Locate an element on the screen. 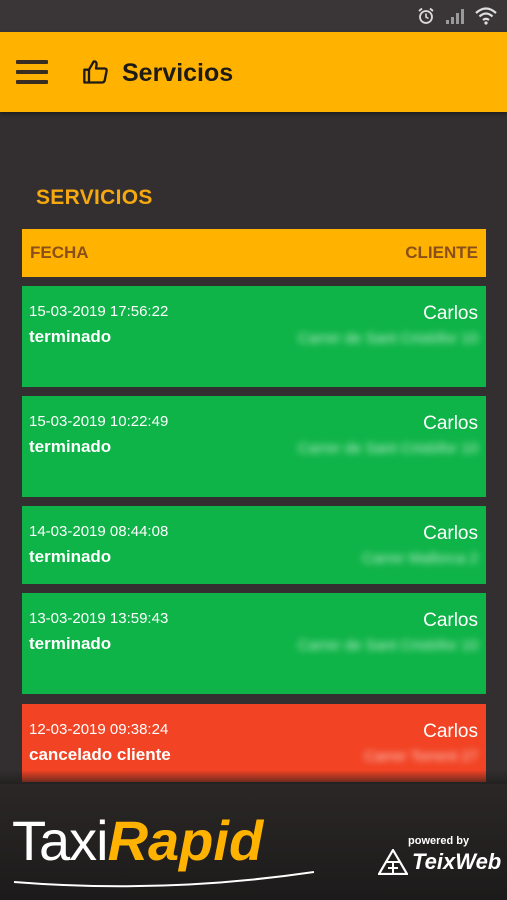 Image resolution: width=507 pixels, height=900 pixels. column-header-date: FECHA is located at coordinates (59, 252).